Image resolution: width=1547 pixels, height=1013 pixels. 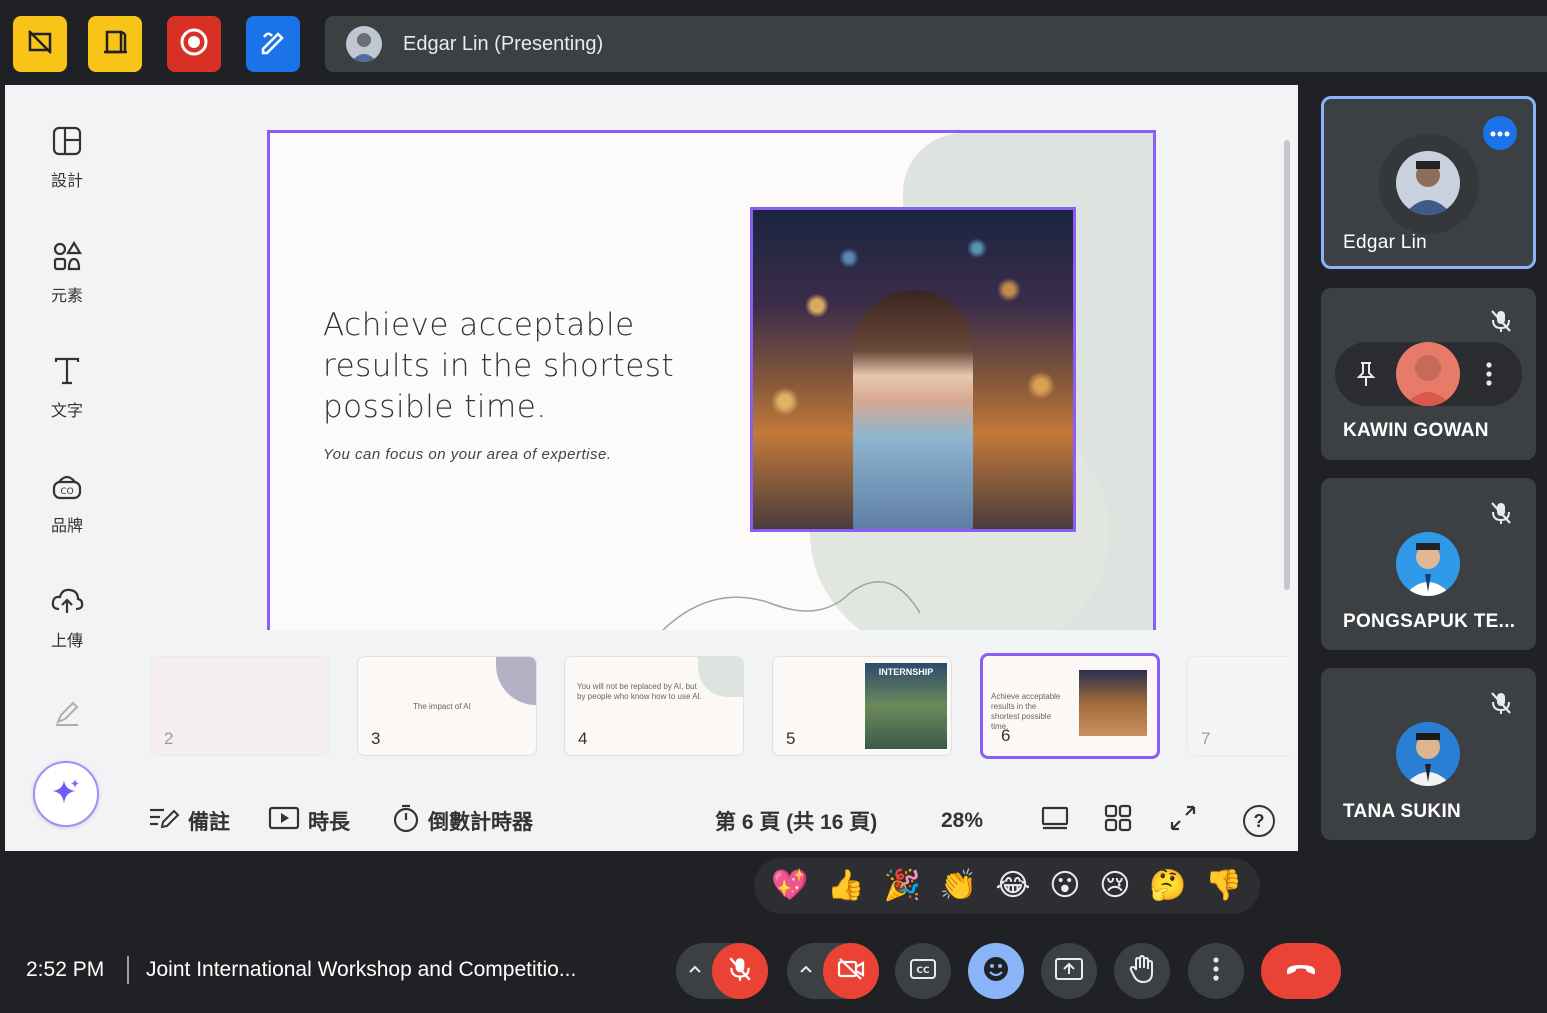 I want to click on smile-icon, so click(x=996, y=971).